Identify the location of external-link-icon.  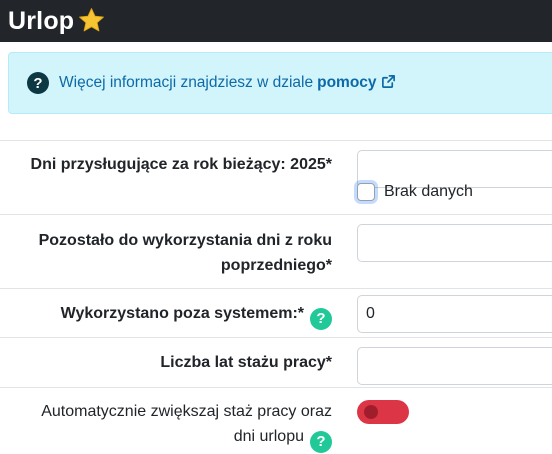
(388, 81).